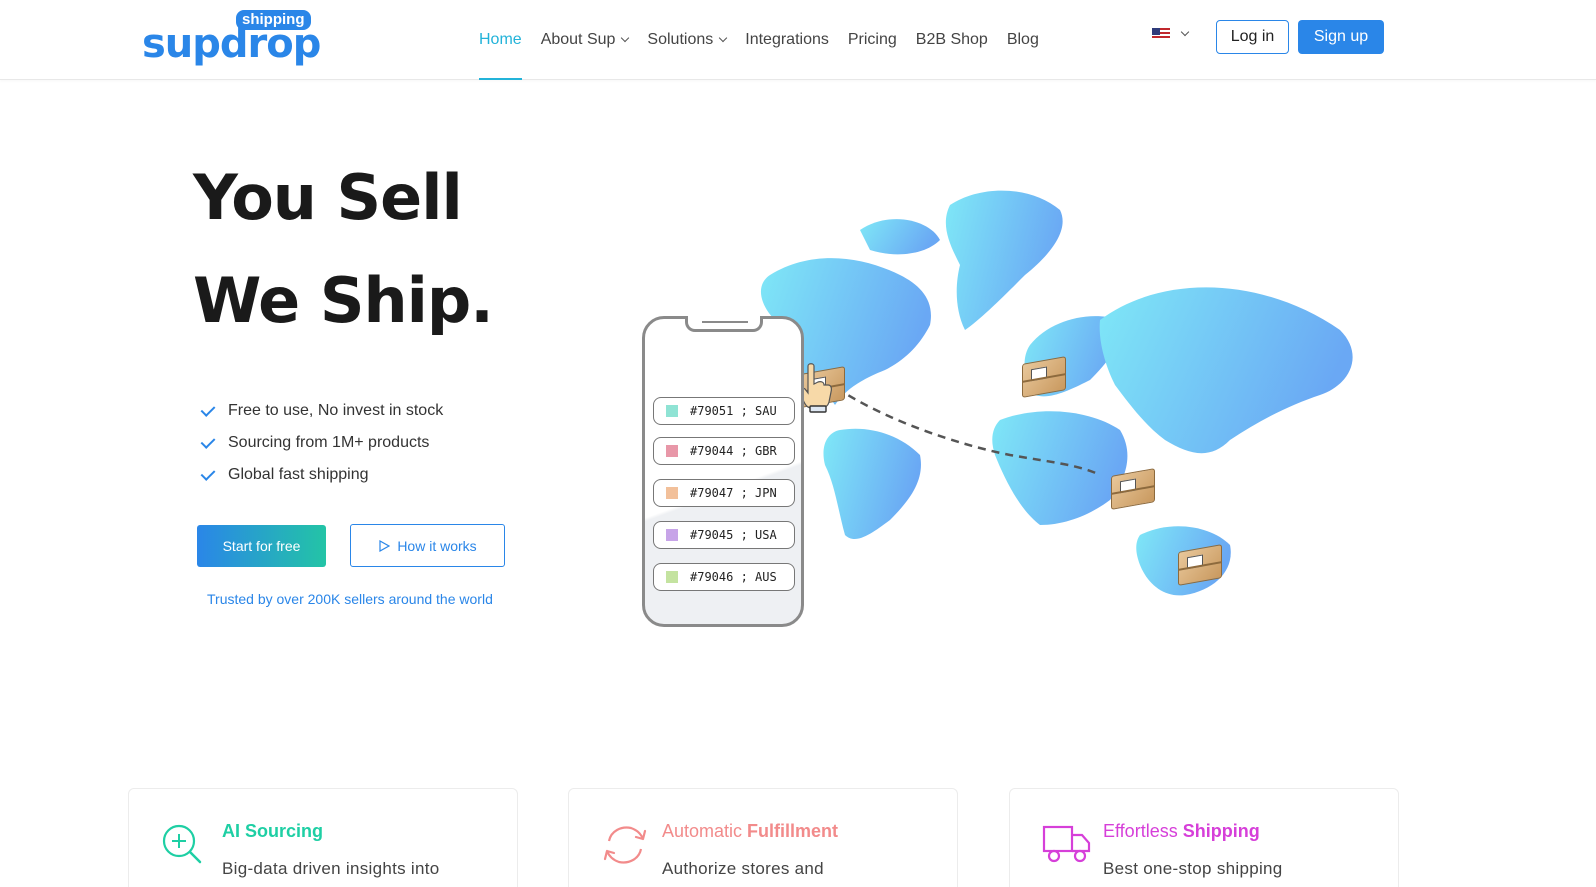 This screenshot has height=887, width=1596. What do you see at coordinates (625, 845) in the screenshot?
I see `refresh-icon` at bounding box center [625, 845].